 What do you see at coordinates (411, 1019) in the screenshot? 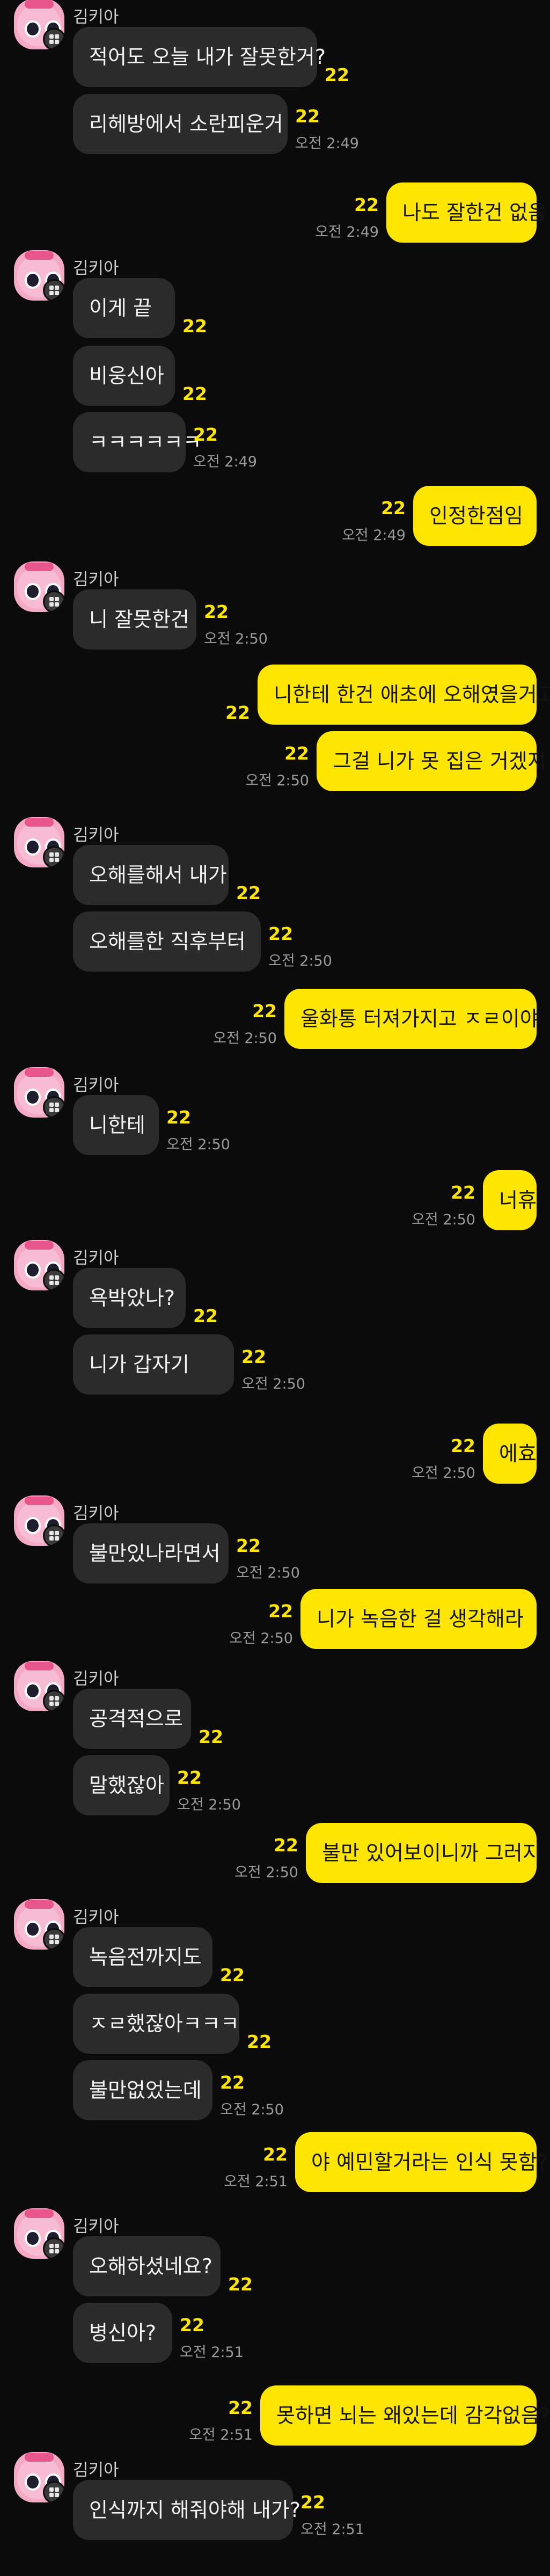
I see `outgoing-message-bubble: 울화통 터져가지고 ㅈㄹ이야` at bounding box center [411, 1019].